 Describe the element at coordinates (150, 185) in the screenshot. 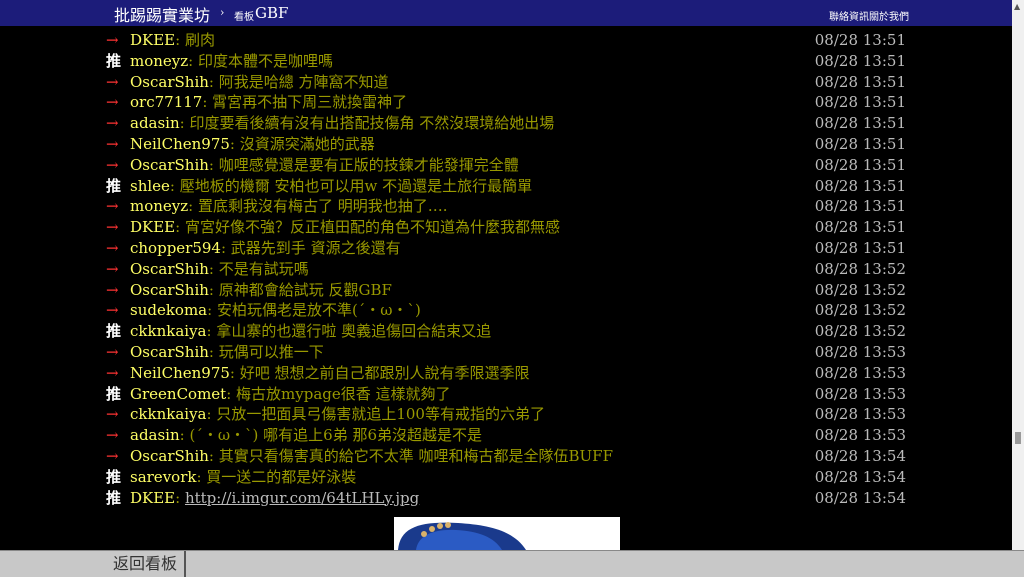

I see `comment-user: shlee` at that location.